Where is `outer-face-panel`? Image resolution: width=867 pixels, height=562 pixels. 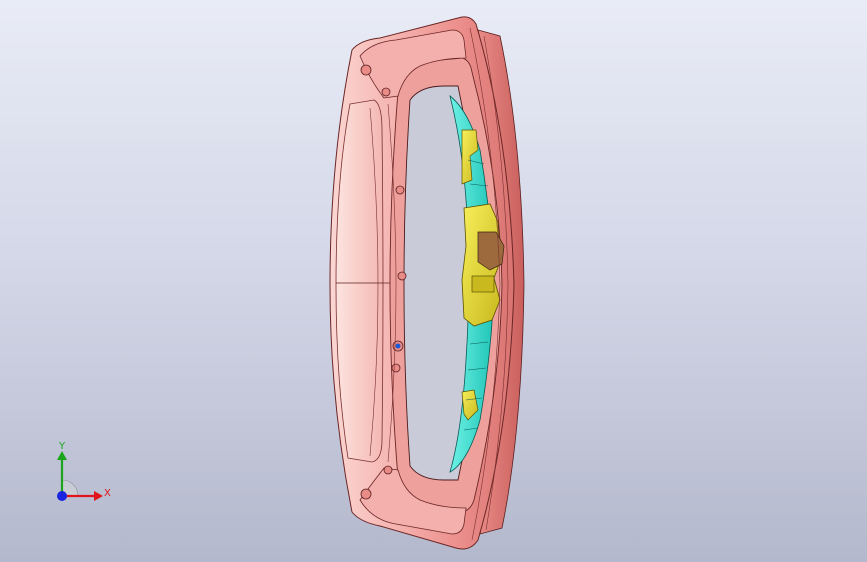
outer-face-panel is located at coordinates (359, 281).